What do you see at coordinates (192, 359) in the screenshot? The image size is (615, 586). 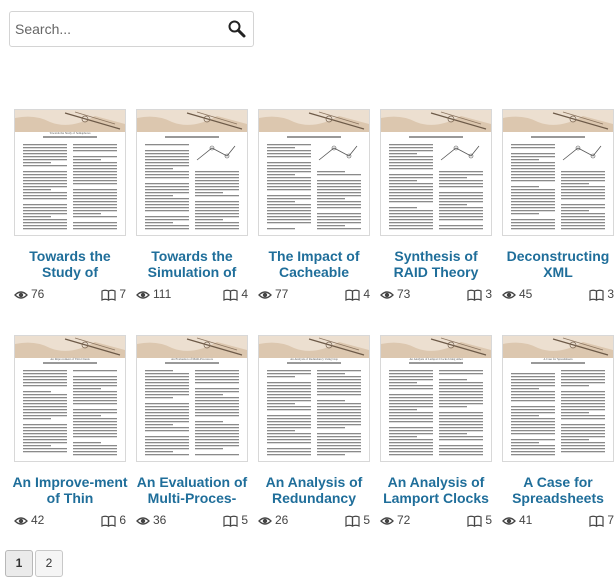 I see `paper-thumbnail-header: An Evaluation of Multi-Processors` at bounding box center [192, 359].